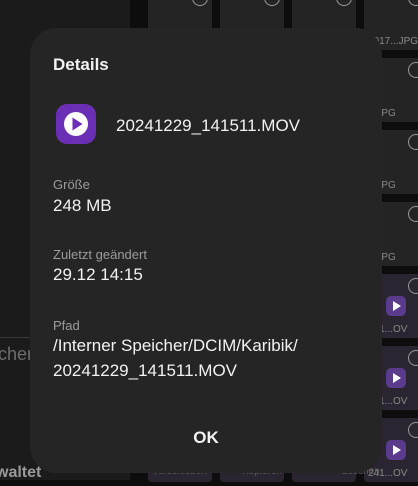 The height and width of the screenshot is (486, 418). What do you see at coordinates (208, 125) in the screenshot?
I see `file-name: 20241229_141511.MOV` at bounding box center [208, 125].